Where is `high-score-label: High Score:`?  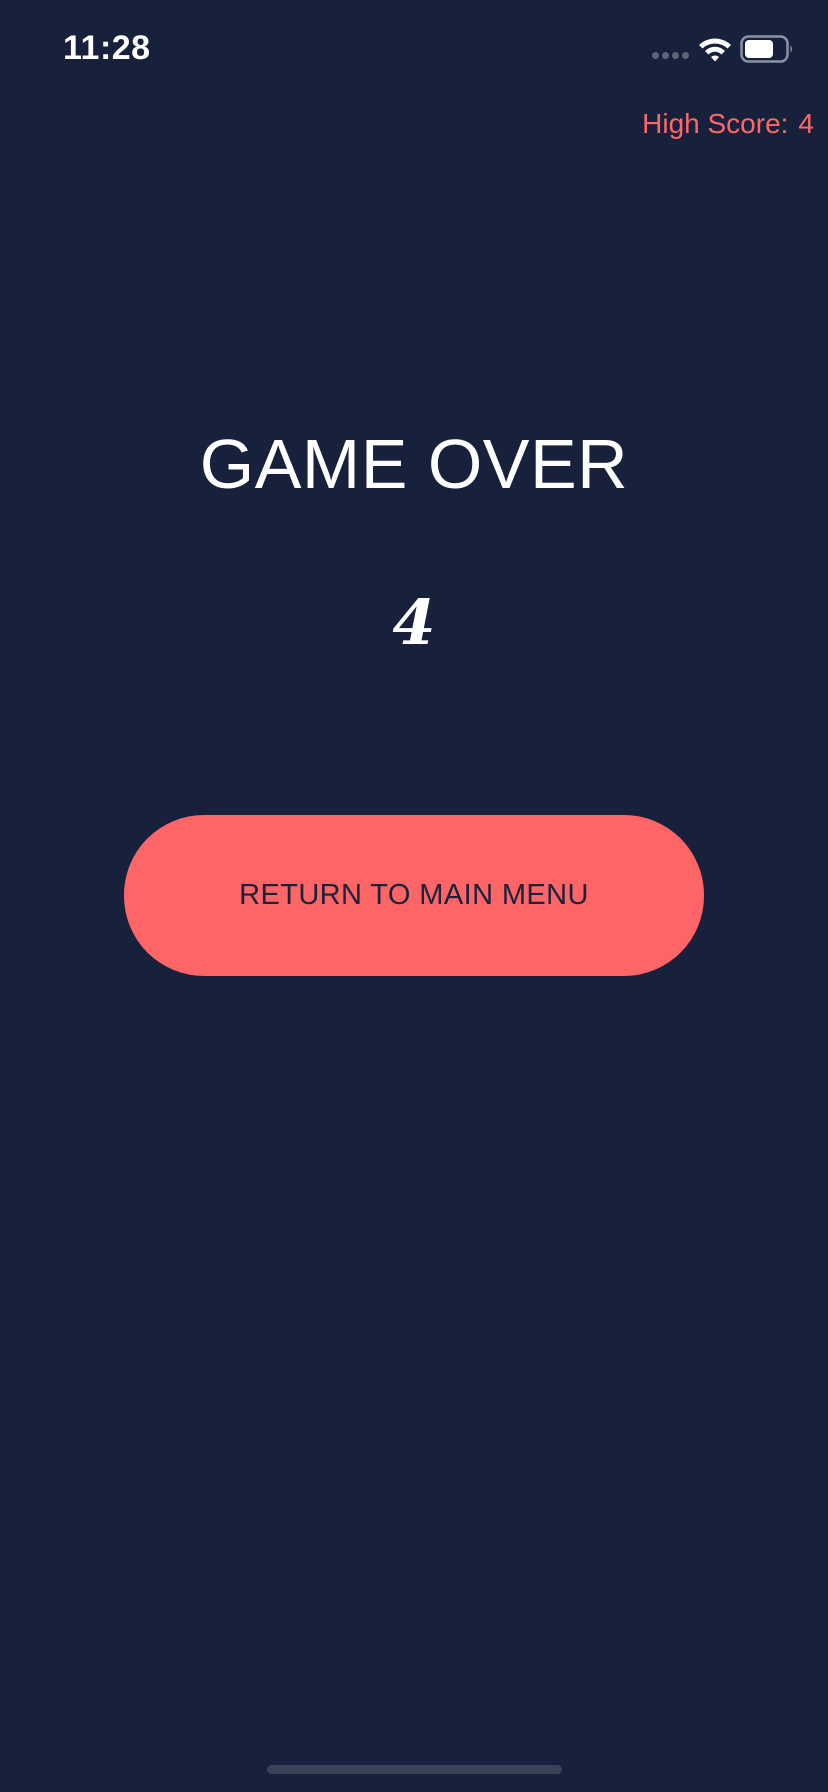
high-score-label: High Score: is located at coordinates (715, 123).